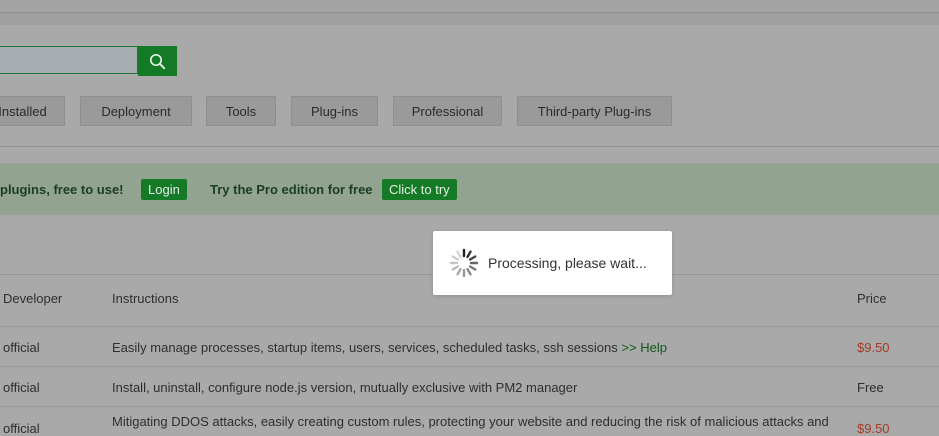 The width and height of the screenshot is (939, 436). What do you see at coordinates (145, 298) in the screenshot?
I see `column-header-instructions: Instructions` at bounding box center [145, 298].